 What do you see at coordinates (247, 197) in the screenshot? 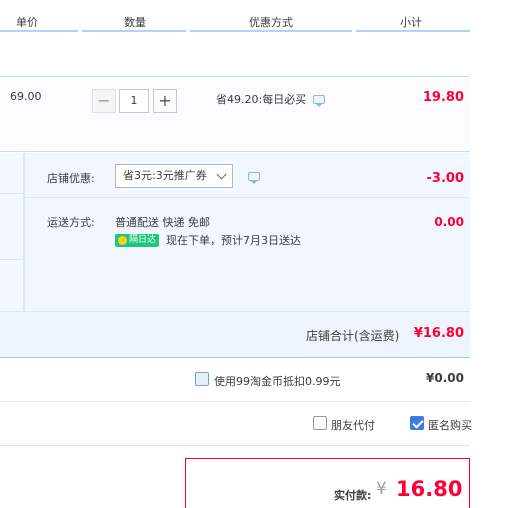
I see `shop-divider` at bounding box center [247, 197].